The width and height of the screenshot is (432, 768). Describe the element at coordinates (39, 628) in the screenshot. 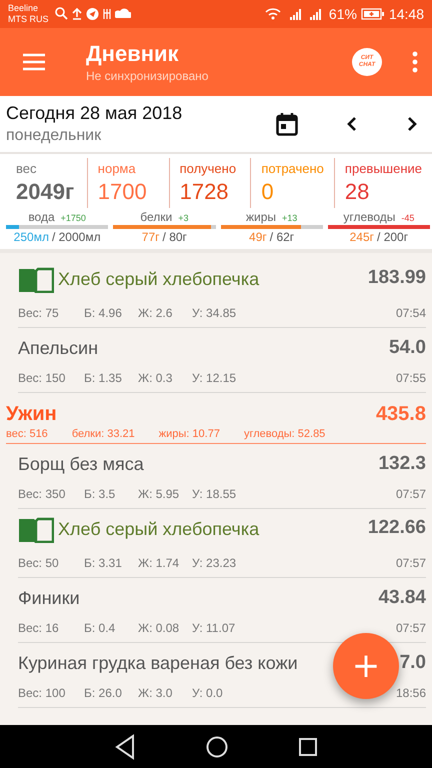

I see `food-weight: Вес: 16` at that location.